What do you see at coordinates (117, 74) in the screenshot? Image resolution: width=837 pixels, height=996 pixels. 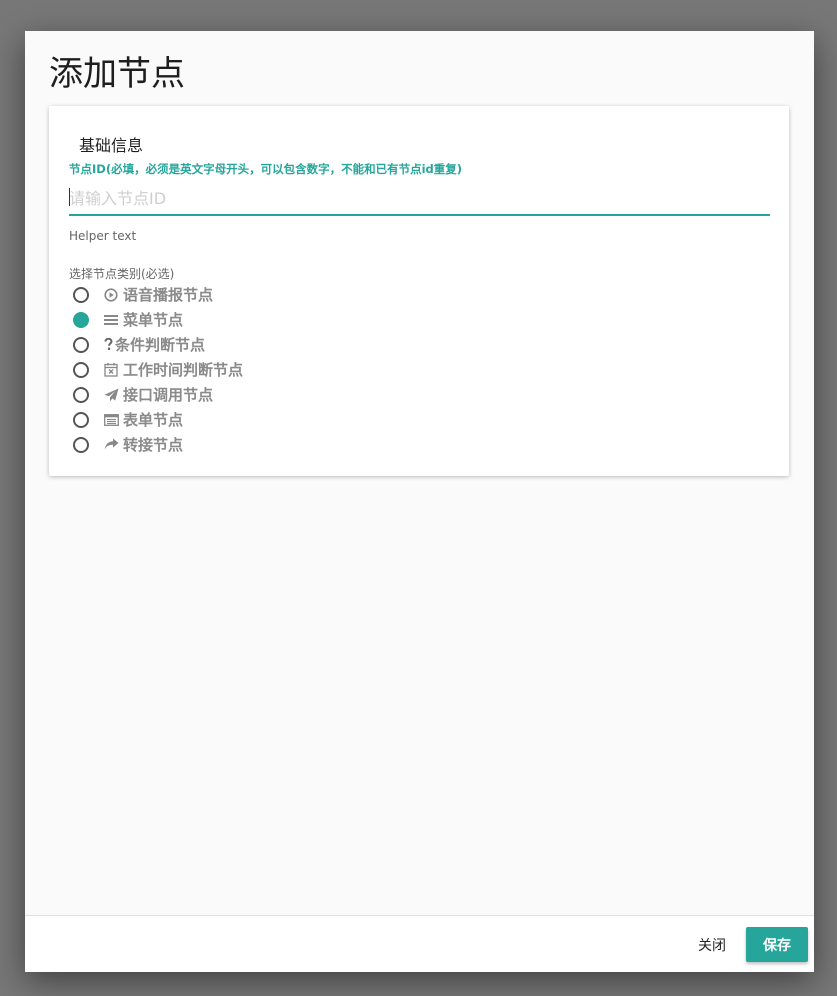 I see `dialog-title: 添加节点` at bounding box center [117, 74].